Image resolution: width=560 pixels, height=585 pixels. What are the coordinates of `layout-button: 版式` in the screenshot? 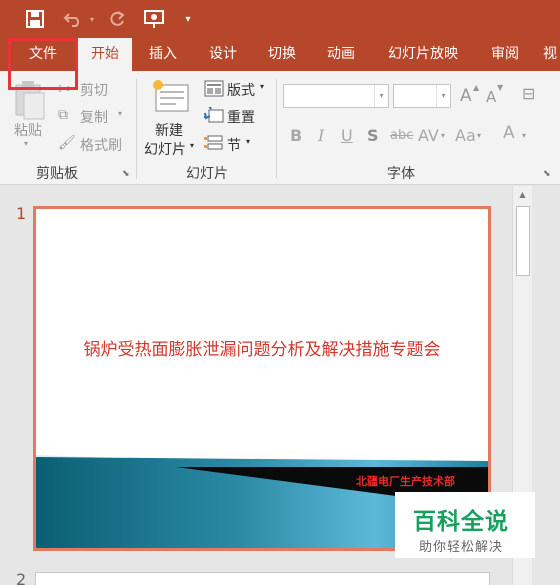 It's located at (241, 90).